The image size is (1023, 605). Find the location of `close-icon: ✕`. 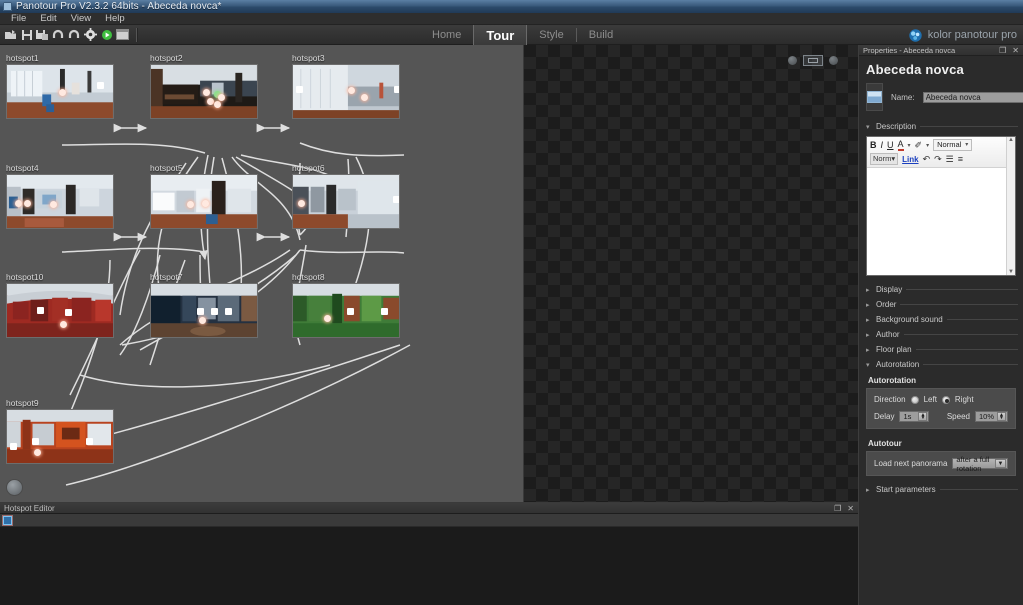

close-icon: ✕ is located at coordinates (1015, 50).